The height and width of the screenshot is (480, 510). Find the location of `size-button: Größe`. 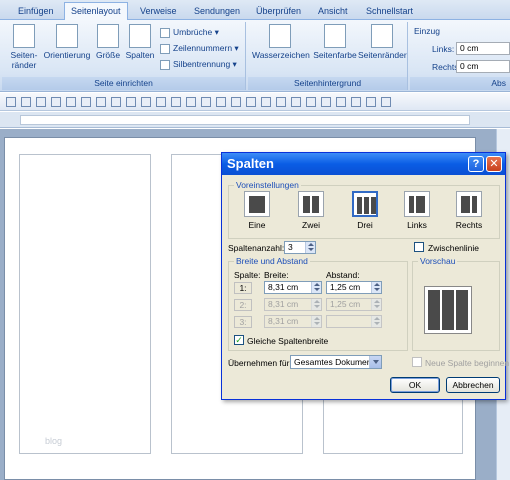

size-button: Größe is located at coordinates (108, 42).